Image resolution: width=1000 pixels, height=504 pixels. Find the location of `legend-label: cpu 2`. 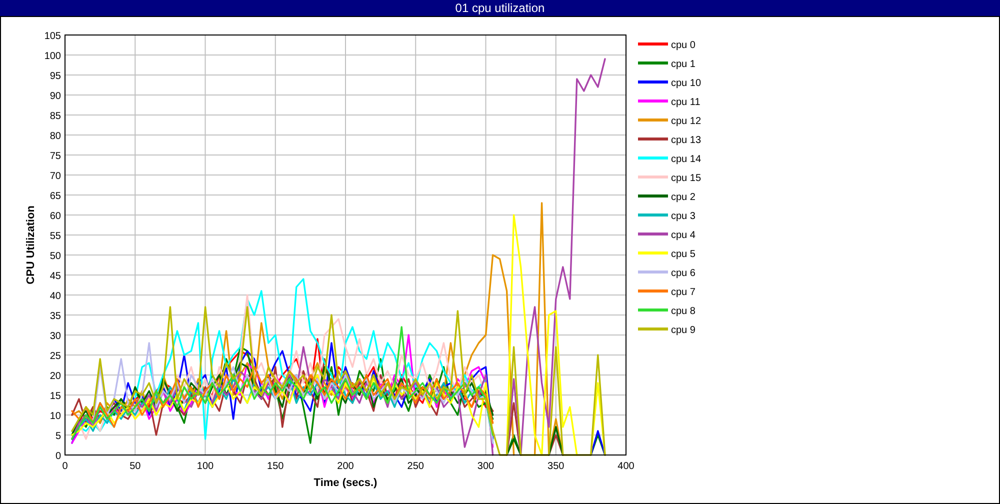

legend-label: cpu 2 is located at coordinates (683, 197).